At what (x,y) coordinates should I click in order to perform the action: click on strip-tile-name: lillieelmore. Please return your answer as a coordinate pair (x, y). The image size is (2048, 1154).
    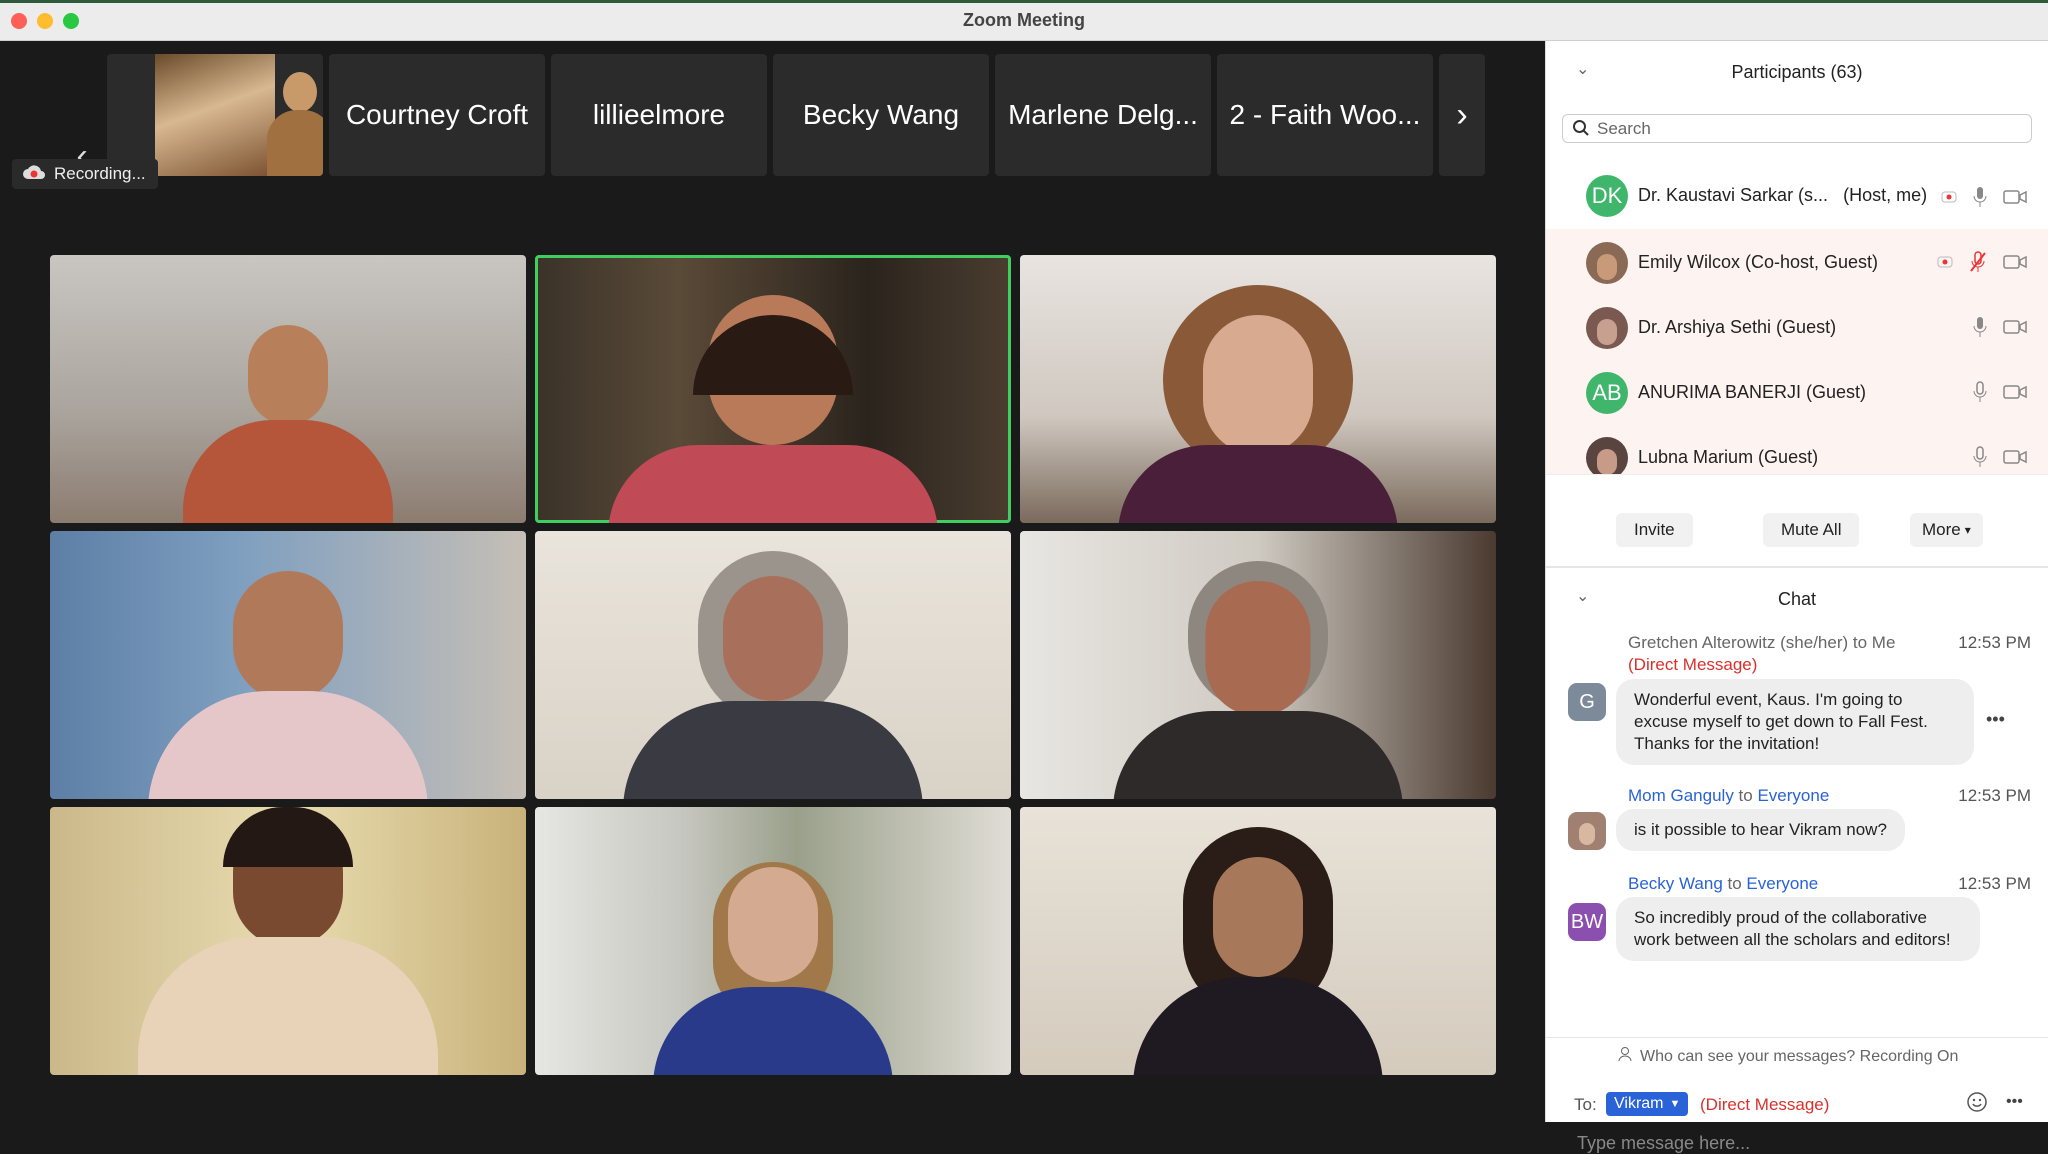
    Looking at the image, I should click on (659, 115).